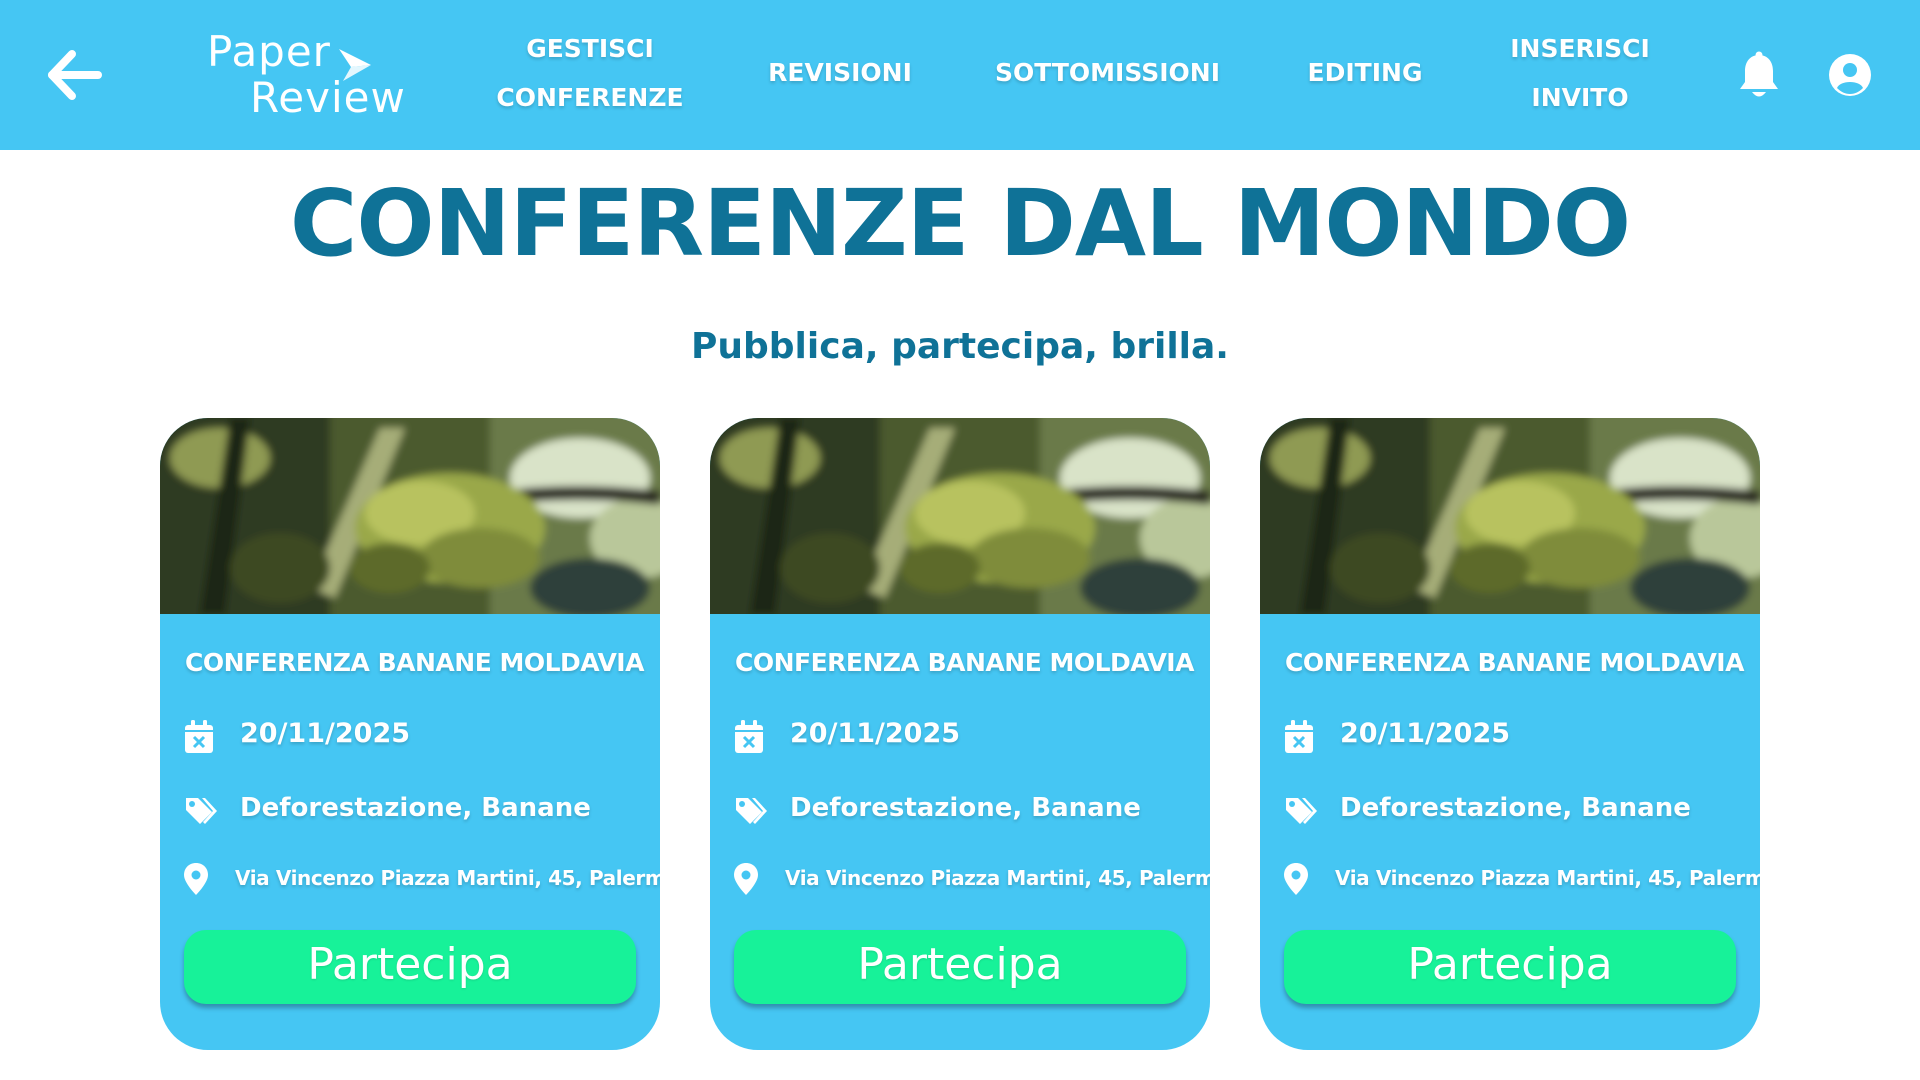  What do you see at coordinates (1580, 48) in the screenshot?
I see `nav-label-line1: INSERISCI` at bounding box center [1580, 48].